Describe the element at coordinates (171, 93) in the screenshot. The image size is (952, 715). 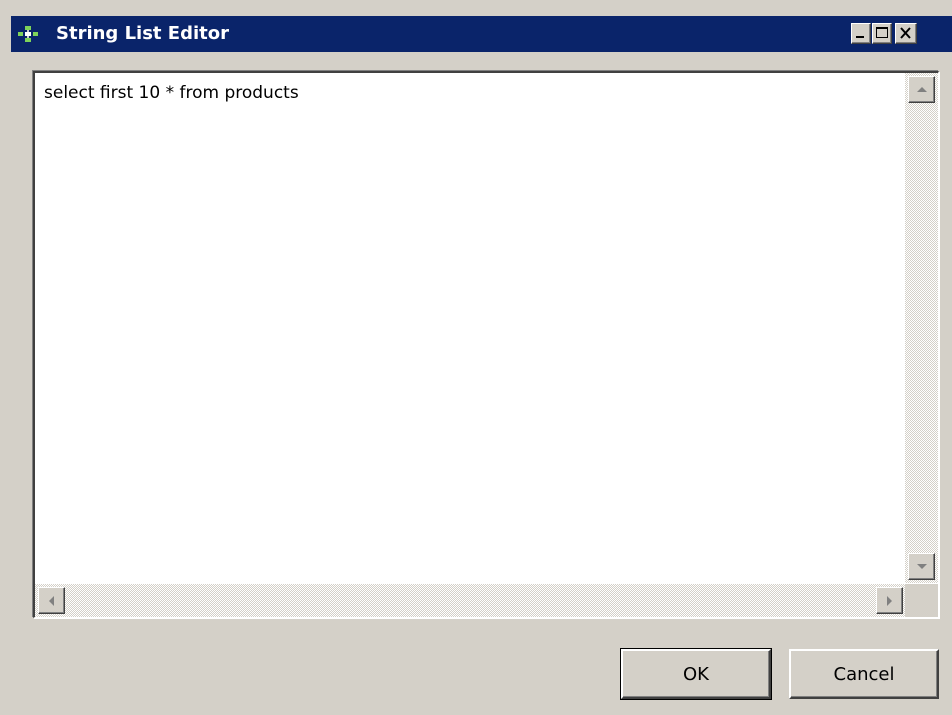
I see `editor-text: select first 10 * from products` at that location.